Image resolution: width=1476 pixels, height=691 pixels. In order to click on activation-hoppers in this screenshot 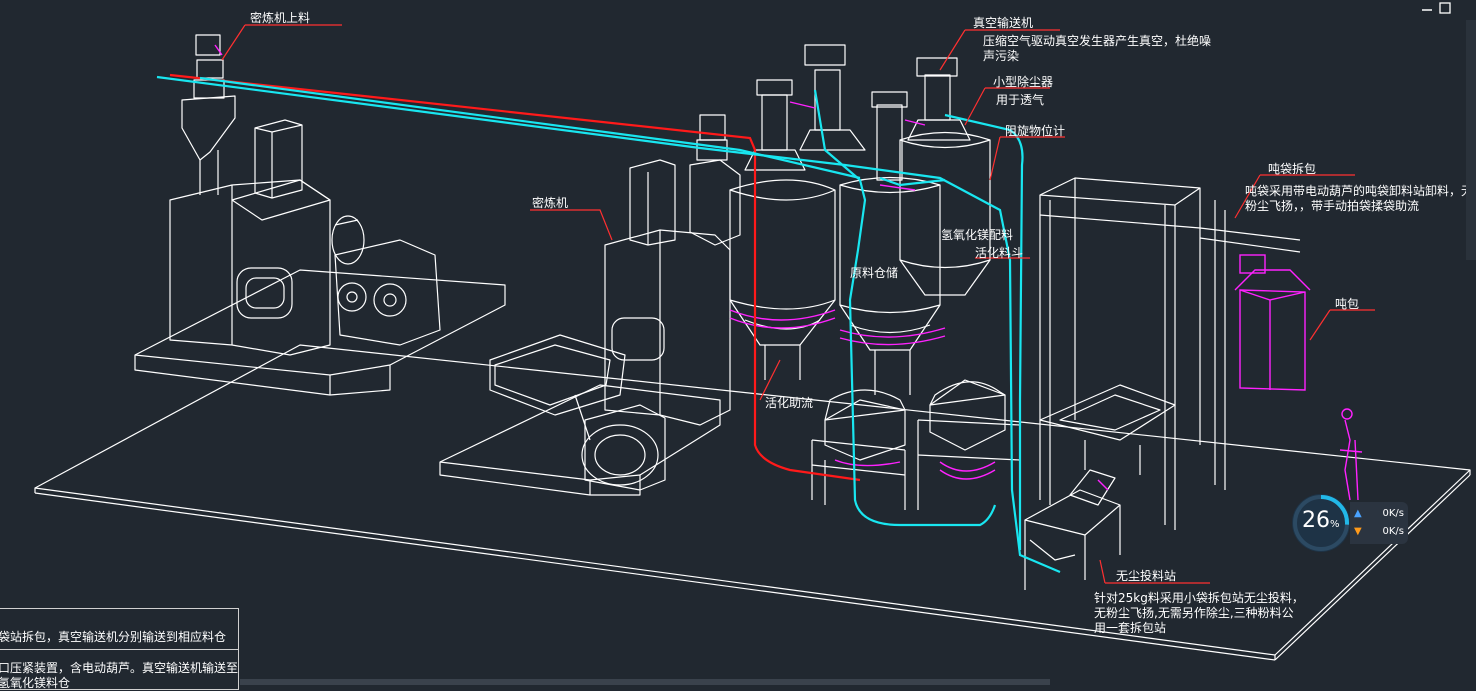, I will do `click(916, 444)`.